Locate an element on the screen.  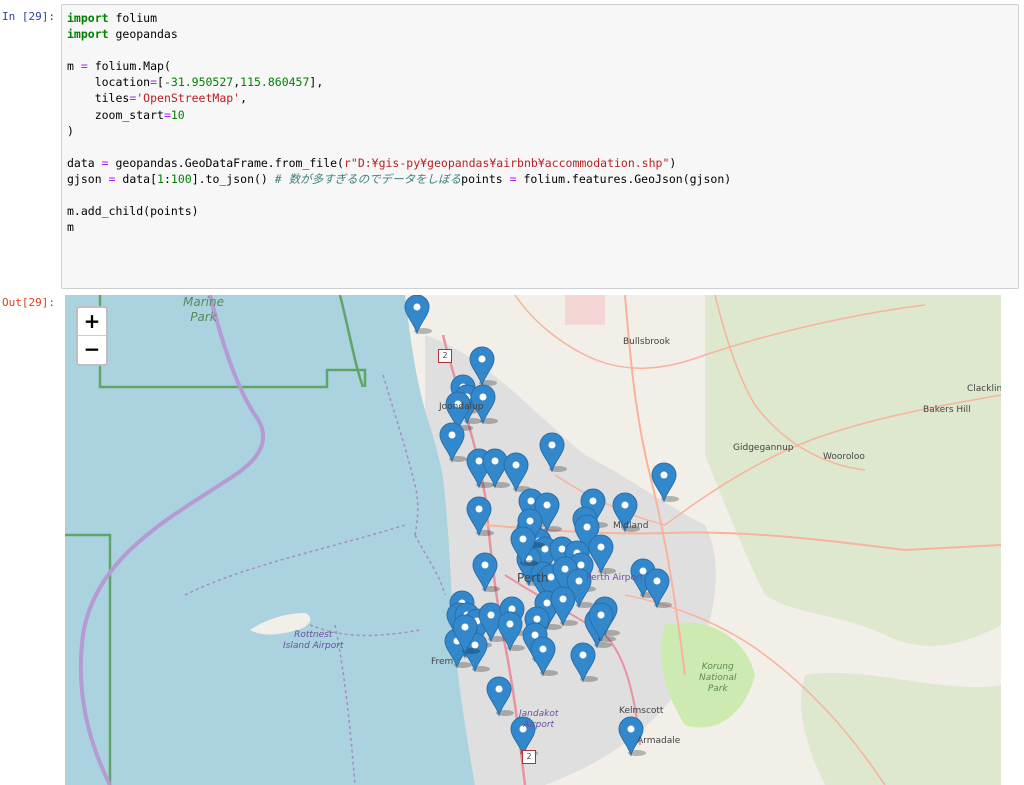
map-label-bullsbrook: Bullsbrook is located at coordinates (647, 342).